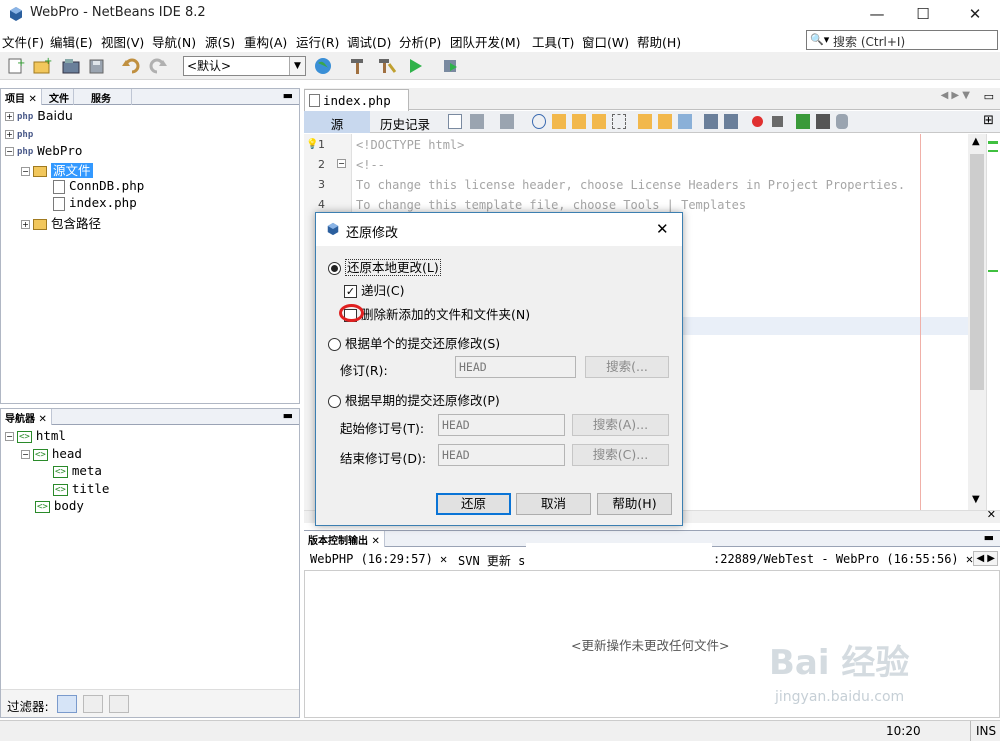 Image resolution: width=1000 pixels, height=741 pixels. I want to click on find-previous-icon, so click(559, 121).